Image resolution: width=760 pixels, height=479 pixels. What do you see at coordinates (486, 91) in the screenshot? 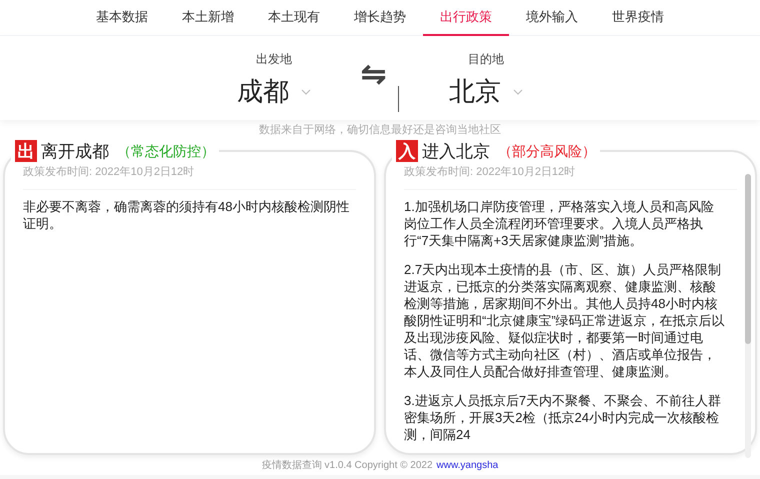
I see `city-select: 北京` at bounding box center [486, 91].